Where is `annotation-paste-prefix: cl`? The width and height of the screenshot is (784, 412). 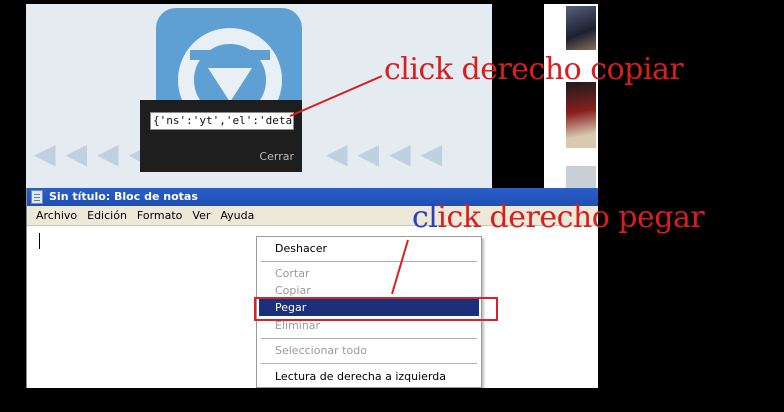
annotation-paste-prefix: cl is located at coordinates (425, 217).